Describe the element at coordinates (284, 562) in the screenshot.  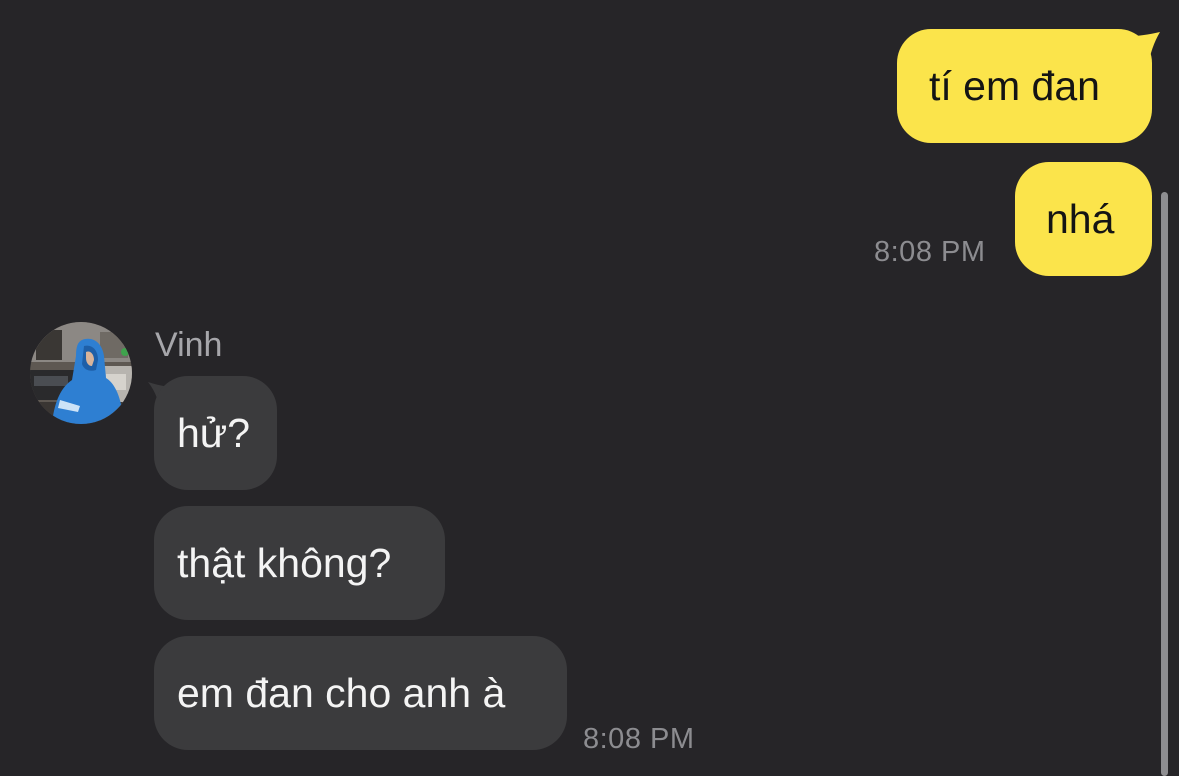
I see `incoming-message-text: thật không?` at that location.